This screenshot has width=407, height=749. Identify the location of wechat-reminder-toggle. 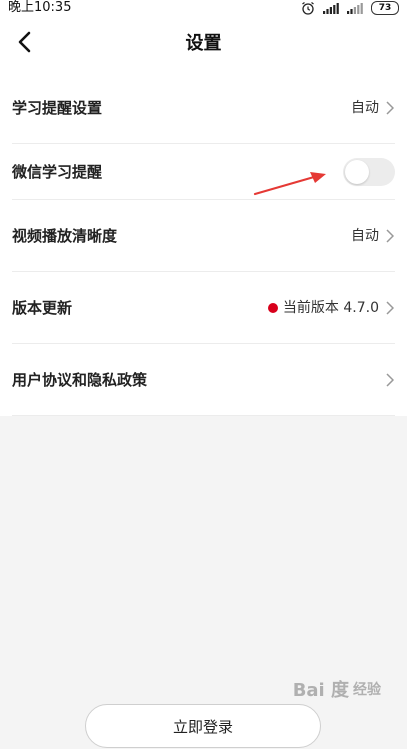
(369, 172).